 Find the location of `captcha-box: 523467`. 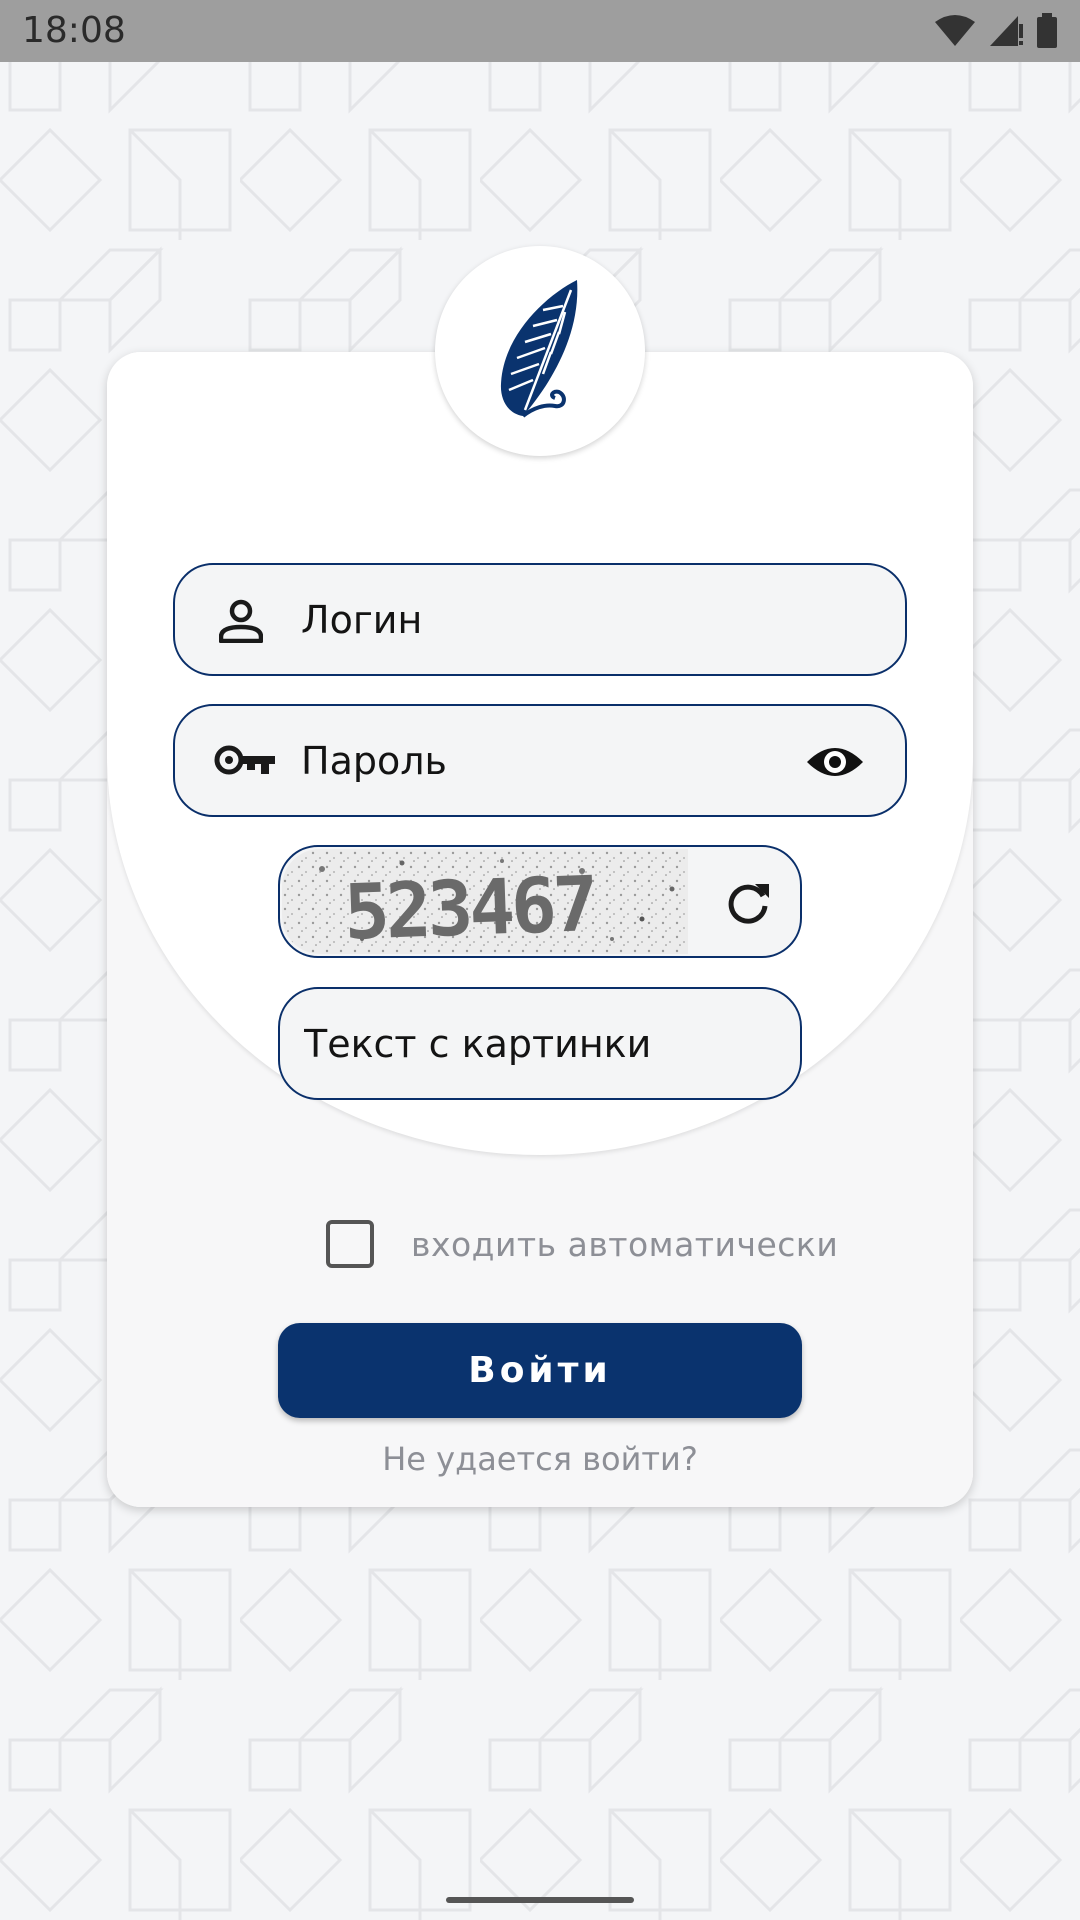

captcha-box: 523467 is located at coordinates (540, 901).